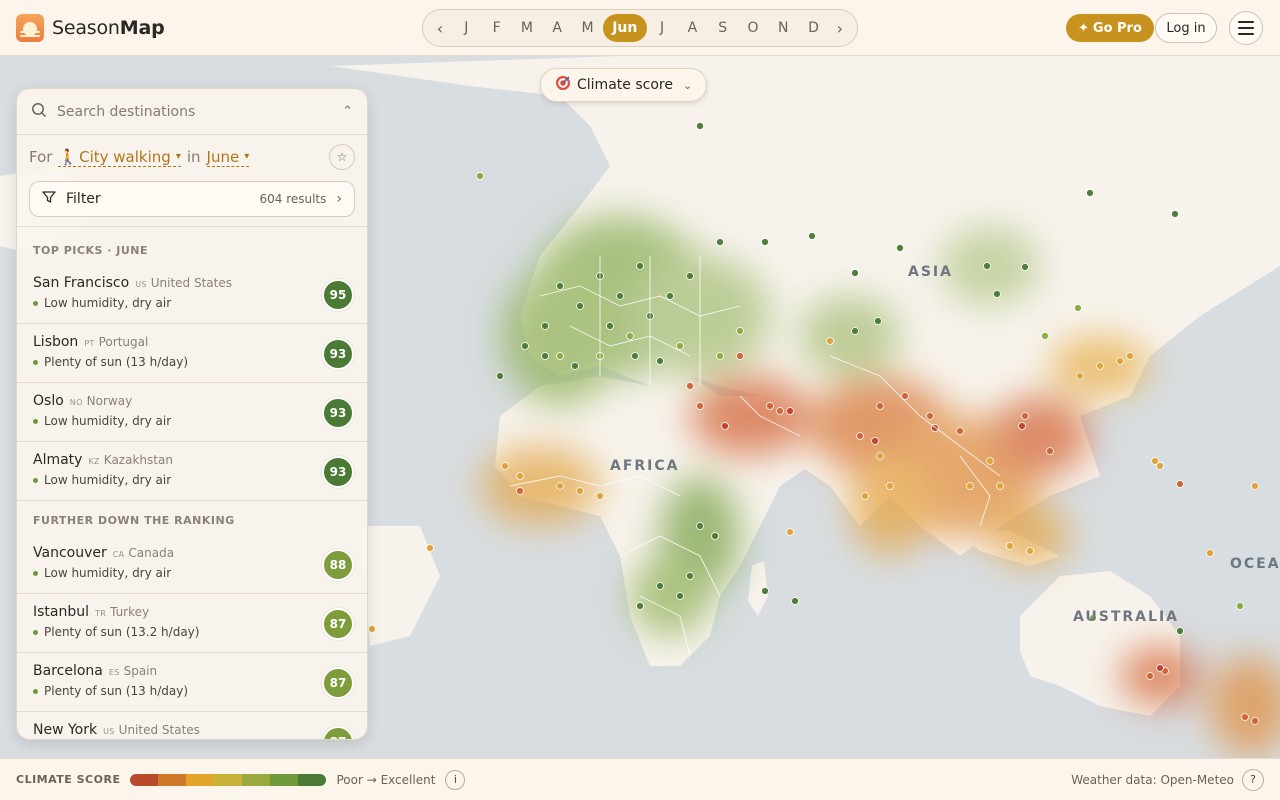 The height and width of the screenshot is (800, 1280). I want to click on chevron-up-icon: ⌃, so click(347, 111).